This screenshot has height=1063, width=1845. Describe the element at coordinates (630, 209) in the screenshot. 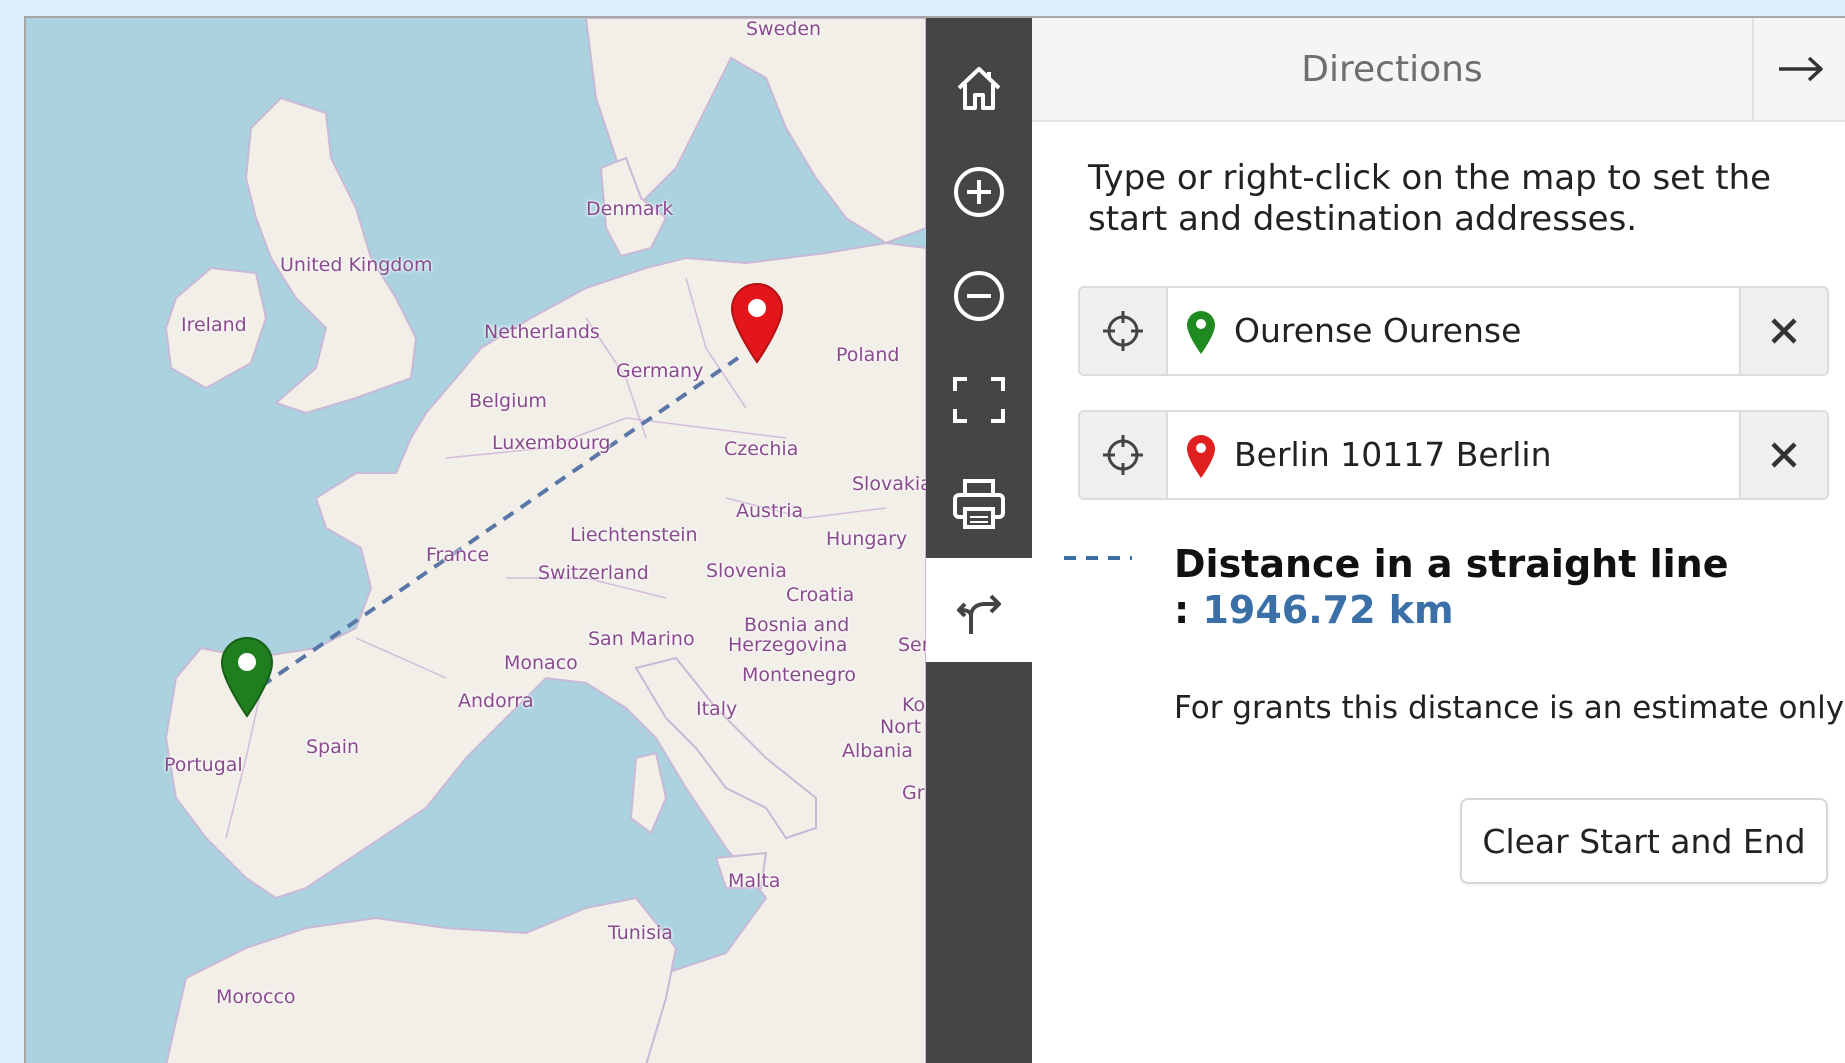

I see `map-label: Denmark` at that location.